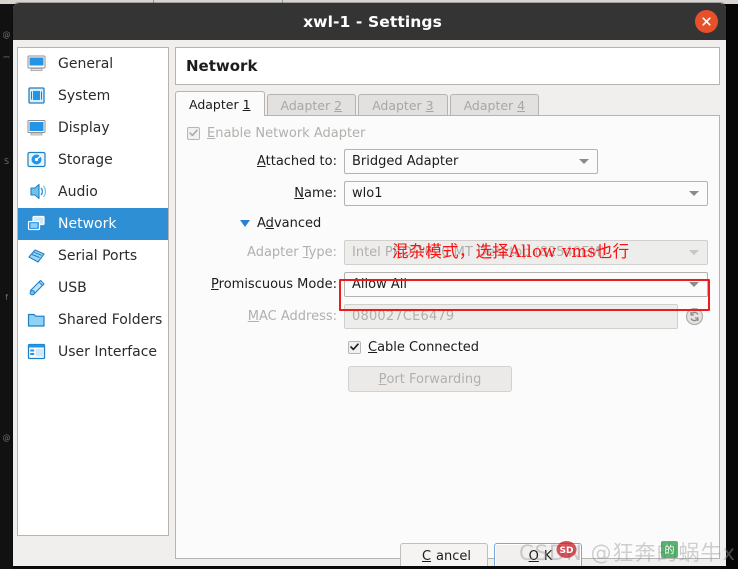 Image resolution: width=738 pixels, height=569 pixels. I want to click on sidebar-item-label: Display, so click(84, 128).